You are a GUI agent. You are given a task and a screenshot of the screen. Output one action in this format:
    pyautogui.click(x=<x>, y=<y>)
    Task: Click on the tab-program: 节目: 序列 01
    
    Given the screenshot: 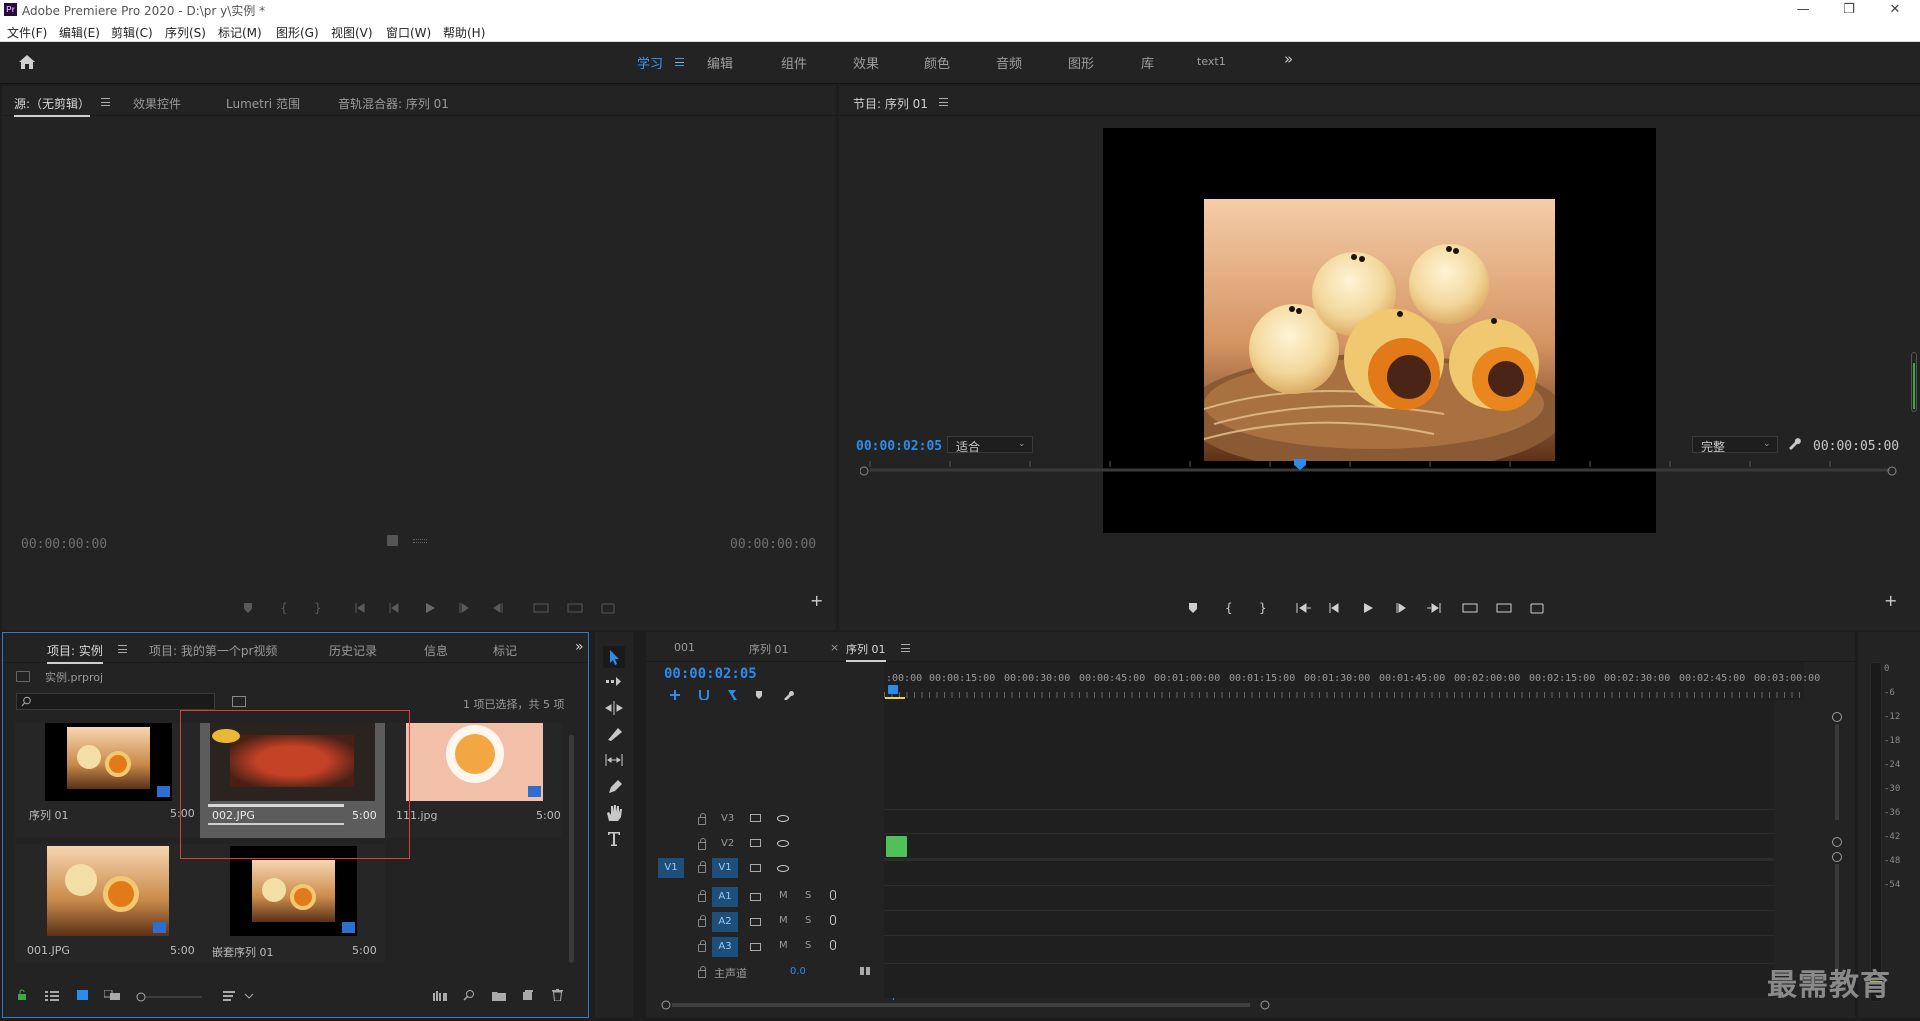 What is the action you would take?
    pyautogui.click(x=890, y=103)
    